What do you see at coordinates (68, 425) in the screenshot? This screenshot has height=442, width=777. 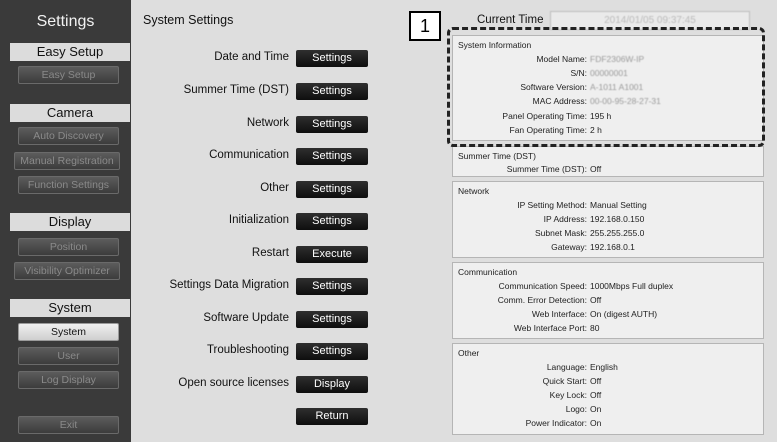 I see `exit-button: Exit` at bounding box center [68, 425].